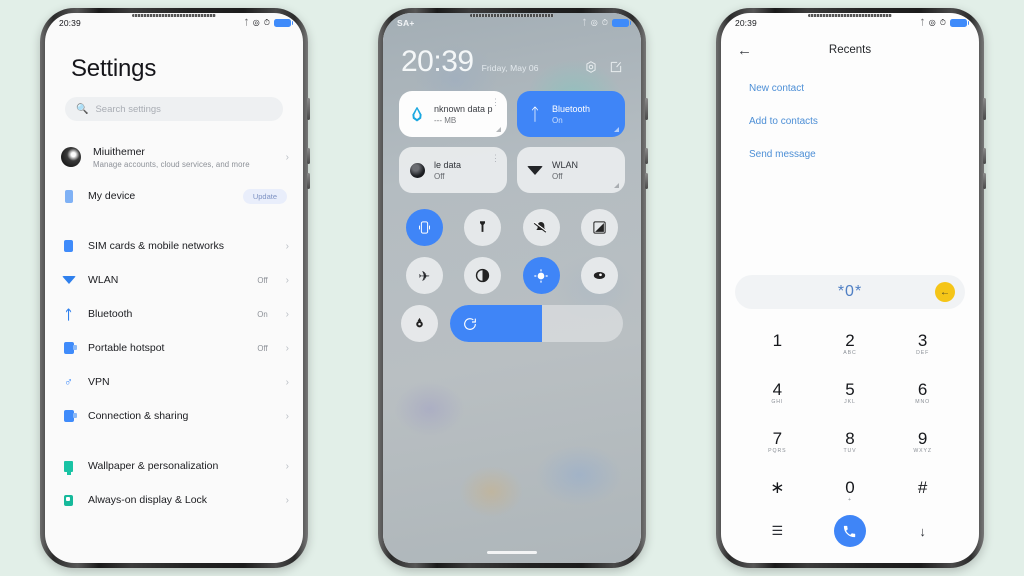 Image resolution: width=1024 pixels, height=576 pixels. Describe the element at coordinates (777, 392) in the screenshot. I see `key-4: 4 GHI` at that location.